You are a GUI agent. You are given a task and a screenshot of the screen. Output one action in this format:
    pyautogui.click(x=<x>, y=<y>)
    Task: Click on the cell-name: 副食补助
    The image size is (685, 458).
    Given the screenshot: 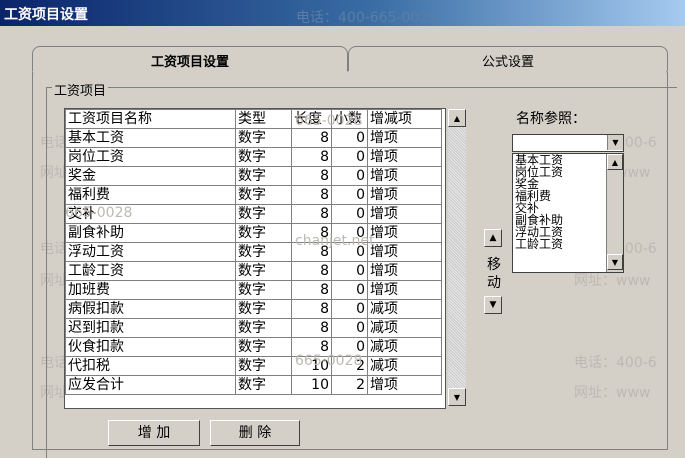 What is the action you would take?
    pyautogui.click(x=150, y=233)
    